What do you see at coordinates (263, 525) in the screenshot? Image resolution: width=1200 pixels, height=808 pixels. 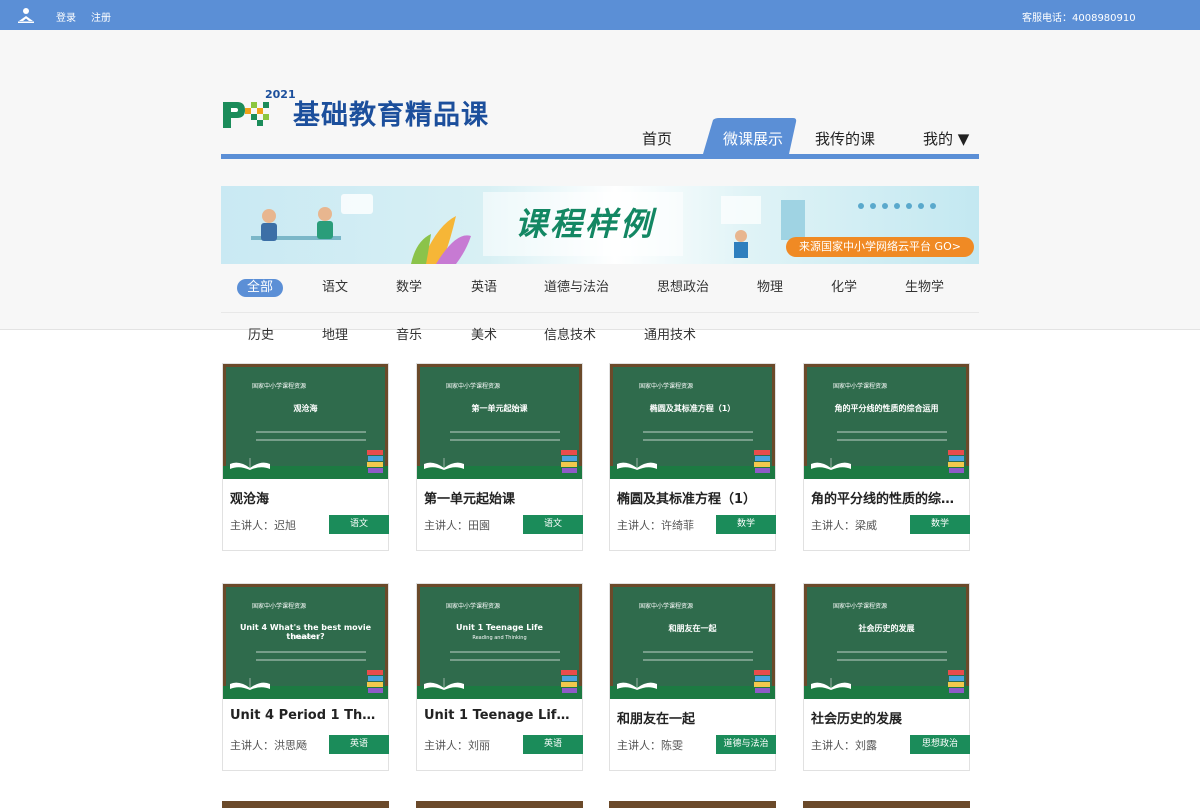 I see `course-teacher: 主讲人：迟旭` at bounding box center [263, 525].